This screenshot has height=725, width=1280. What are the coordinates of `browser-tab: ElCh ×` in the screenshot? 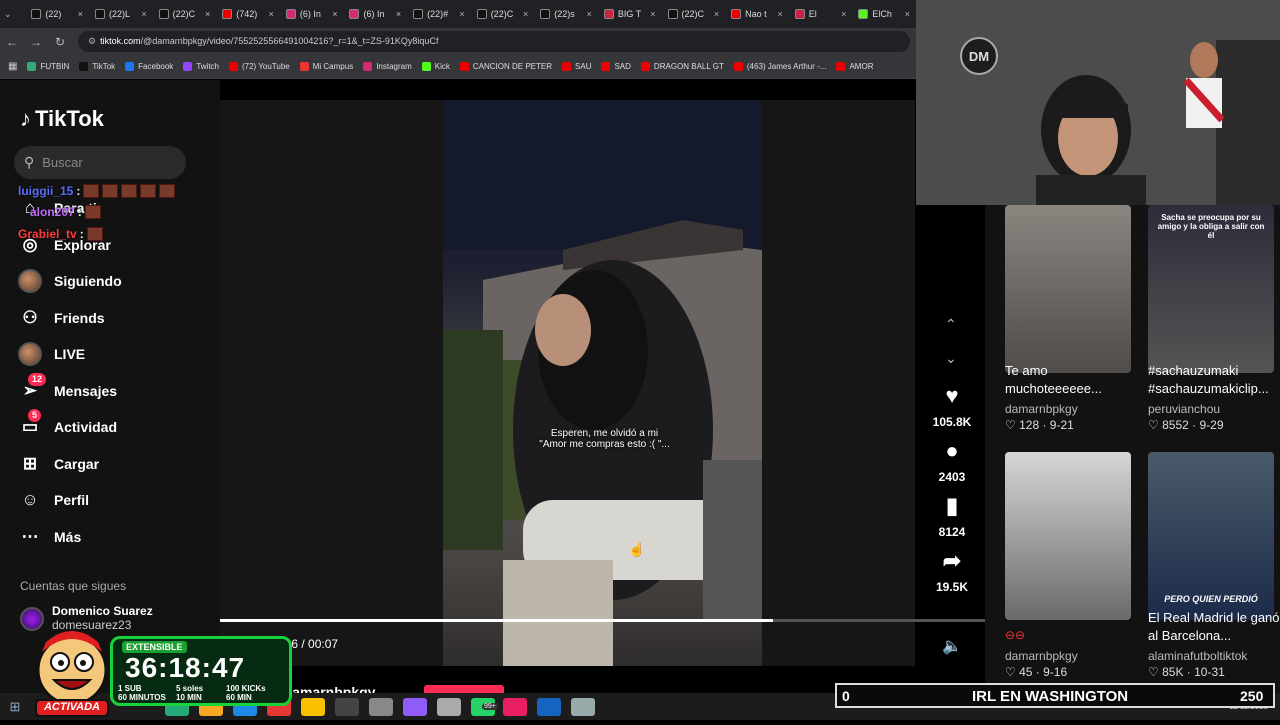 It's located at (884, 14).